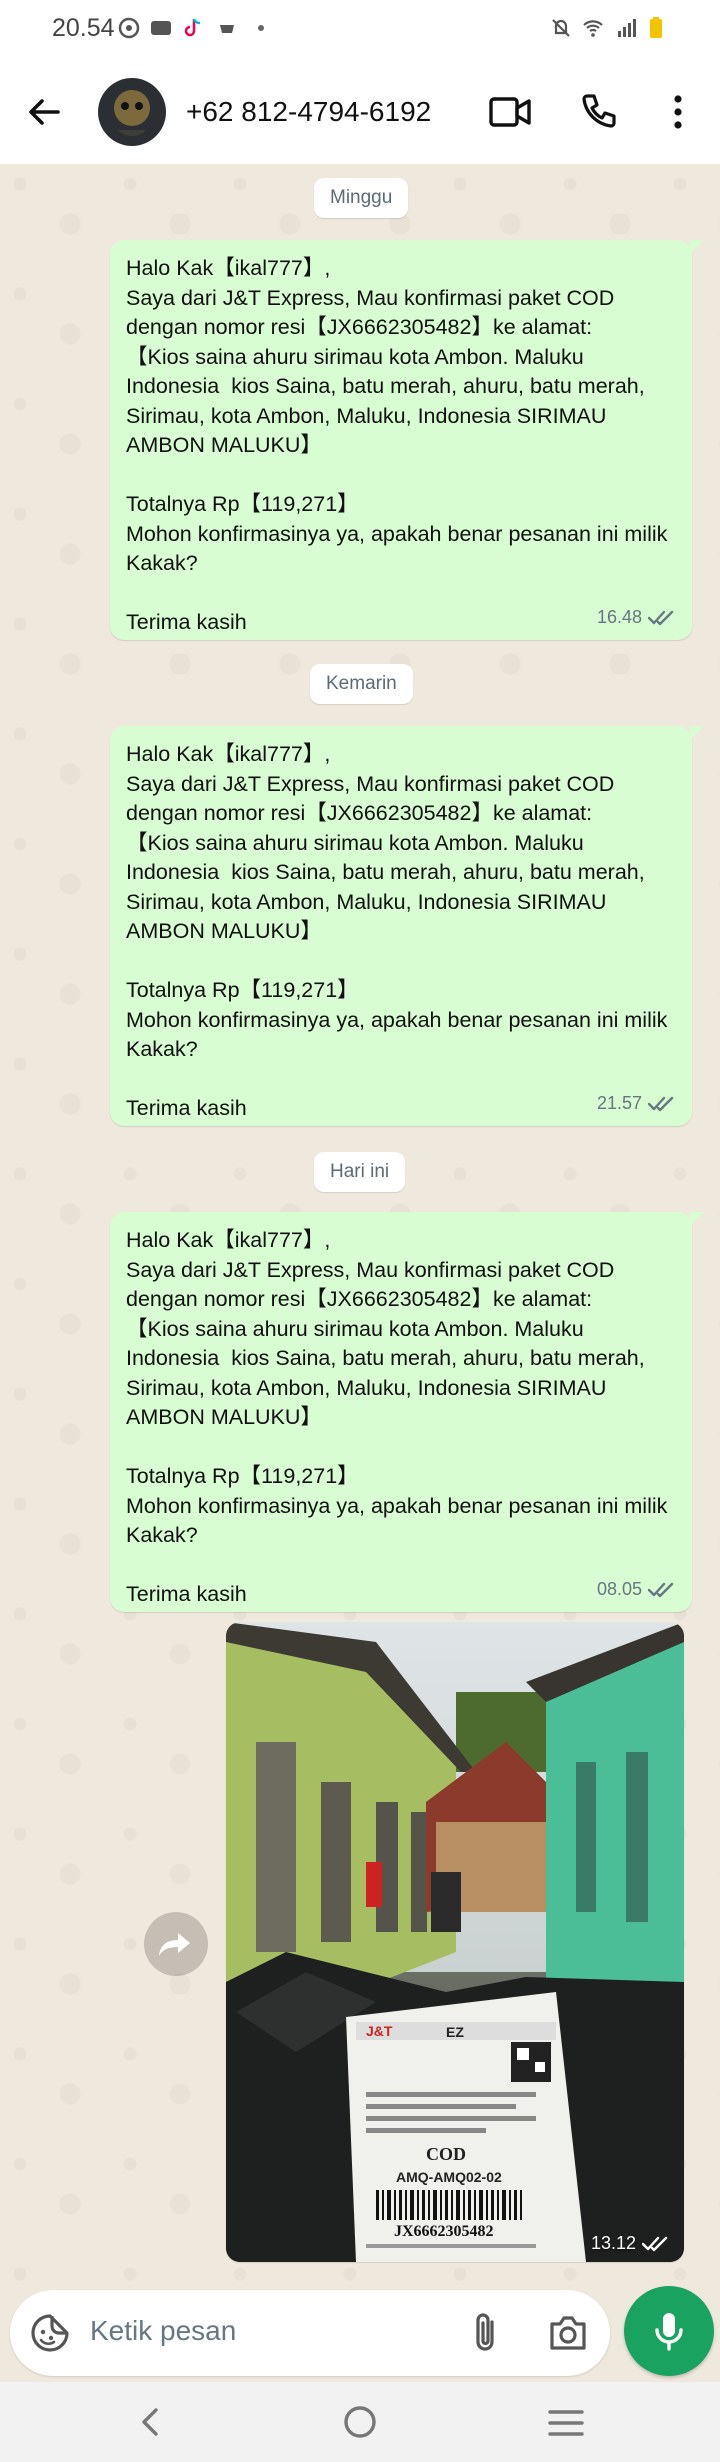 This screenshot has height=2462, width=720. Describe the element at coordinates (129, 28) in the screenshot. I see `whatsapp-icon` at that location.